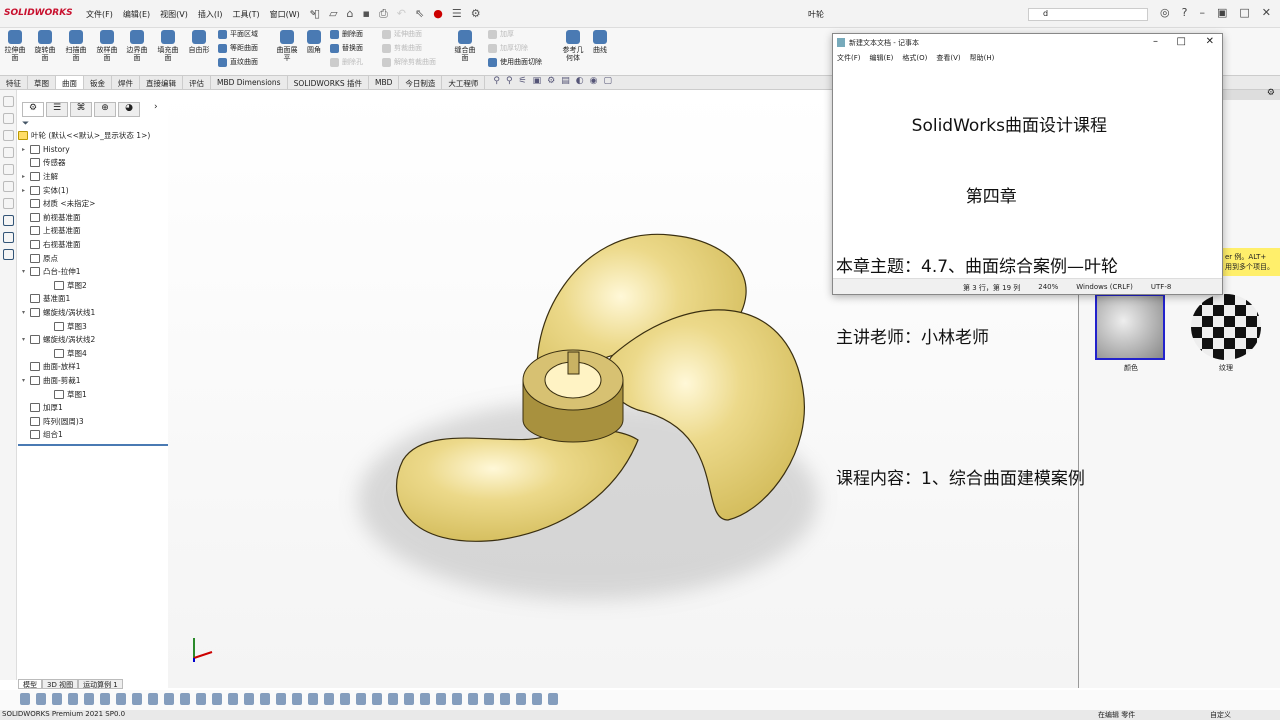 The height and width of the screenshot is (720, 1280). Describe the element at coordinates (515, 34) in the screenshot. I see `thicken-button: 加厚` at that location.